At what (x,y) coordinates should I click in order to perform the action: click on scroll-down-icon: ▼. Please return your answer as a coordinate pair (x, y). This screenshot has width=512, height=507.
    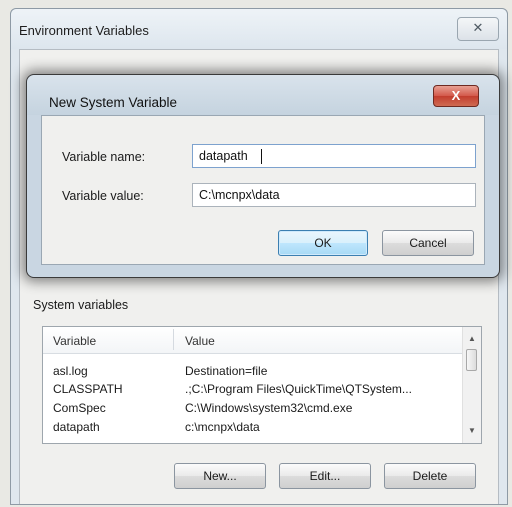
    Looking at the image, I should click on (472, 431).